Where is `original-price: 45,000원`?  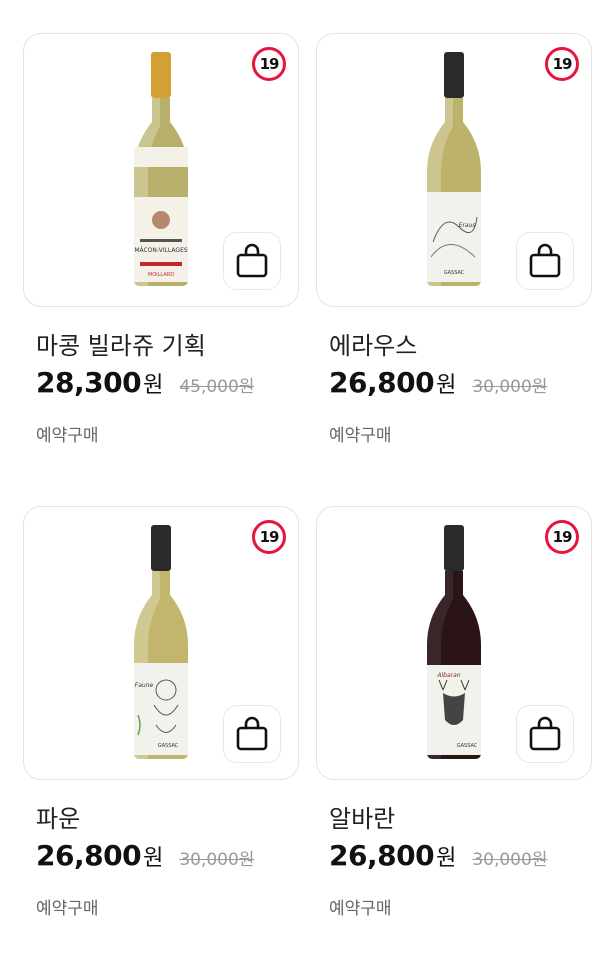 original-price: 45,000원 is located at coordinates (217, 387).